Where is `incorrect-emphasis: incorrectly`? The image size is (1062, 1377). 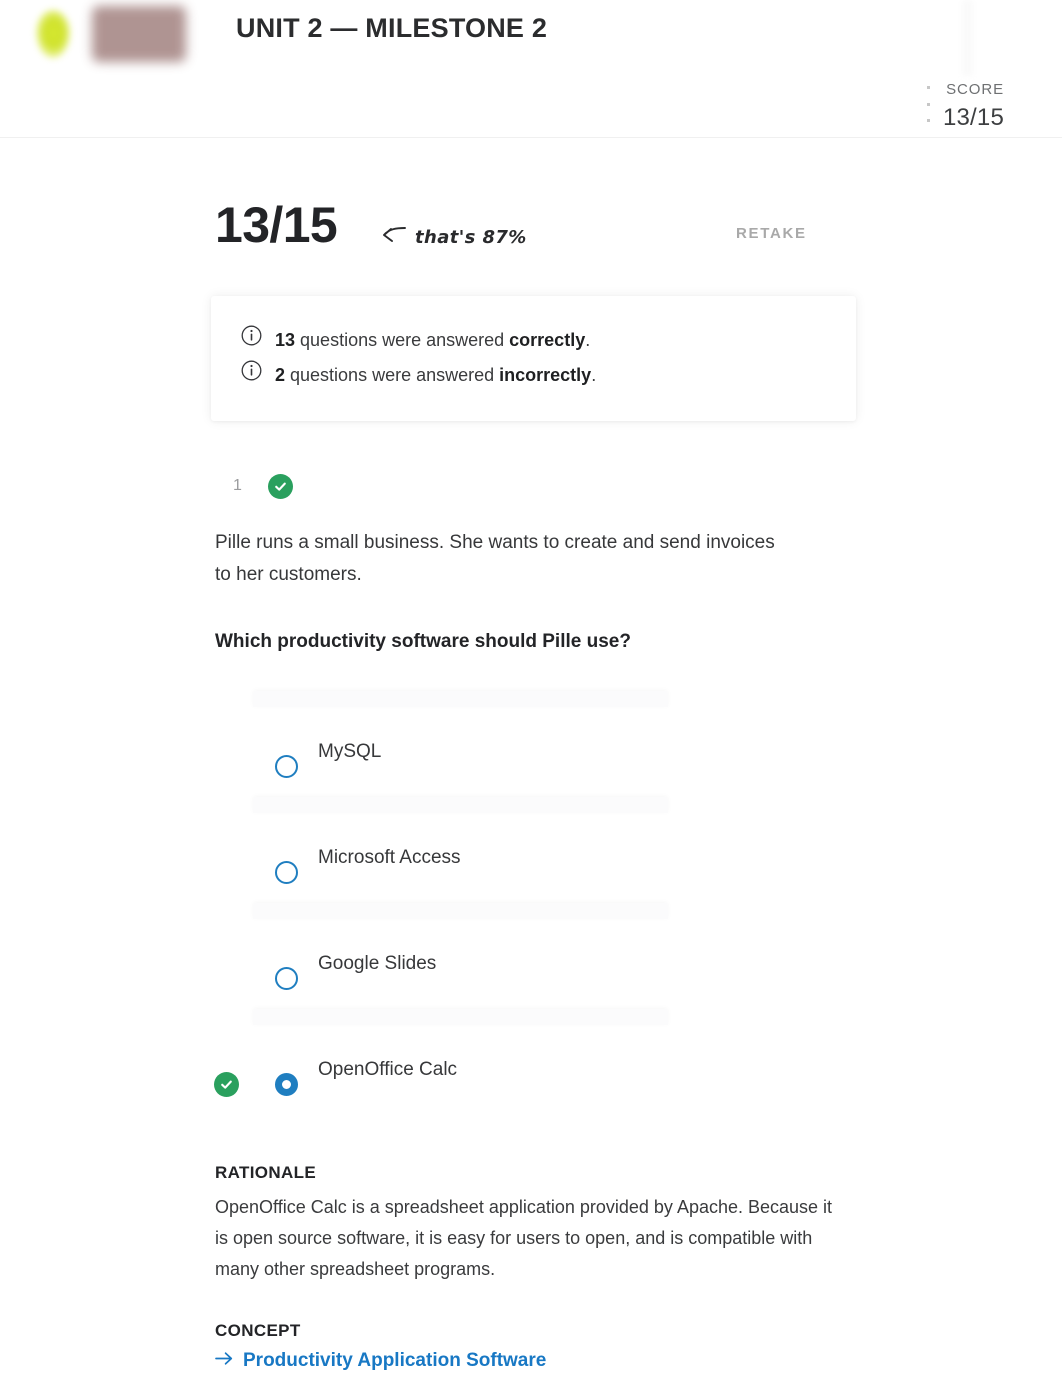
incorrect-emphasis: incorrectly is located at coordinates (545, 375).